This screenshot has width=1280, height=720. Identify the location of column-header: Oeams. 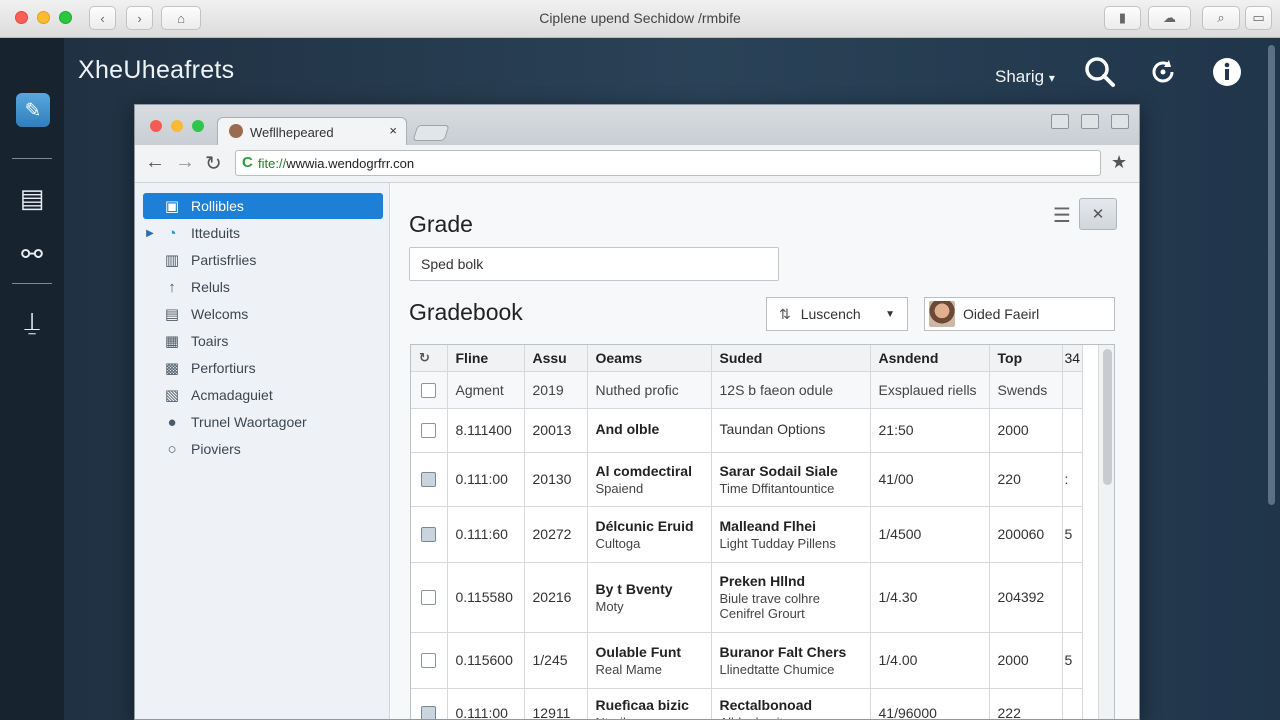
(649, 358).